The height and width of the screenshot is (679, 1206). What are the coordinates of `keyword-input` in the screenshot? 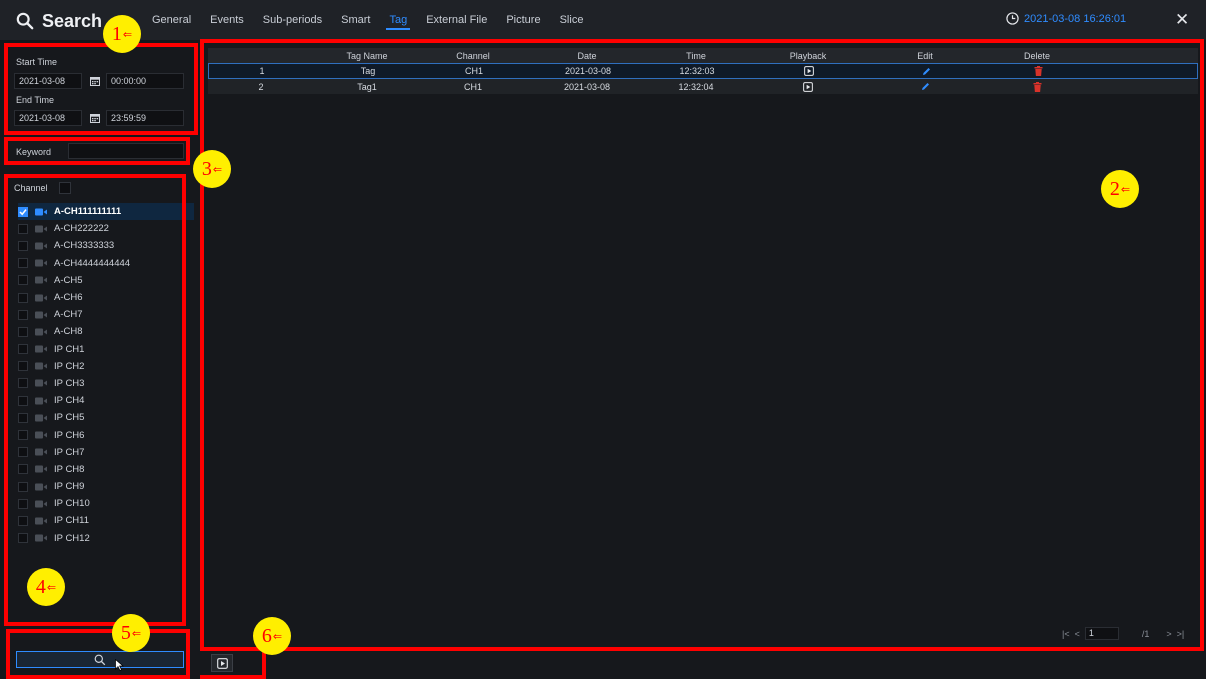 It's located at (126, 151).